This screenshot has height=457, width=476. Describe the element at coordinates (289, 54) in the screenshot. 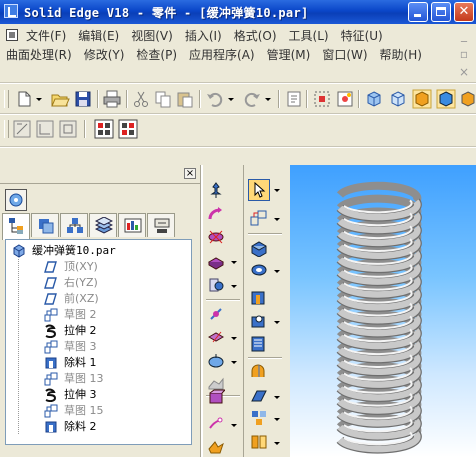

I see `menu-manage: 管理(M)` at that location.